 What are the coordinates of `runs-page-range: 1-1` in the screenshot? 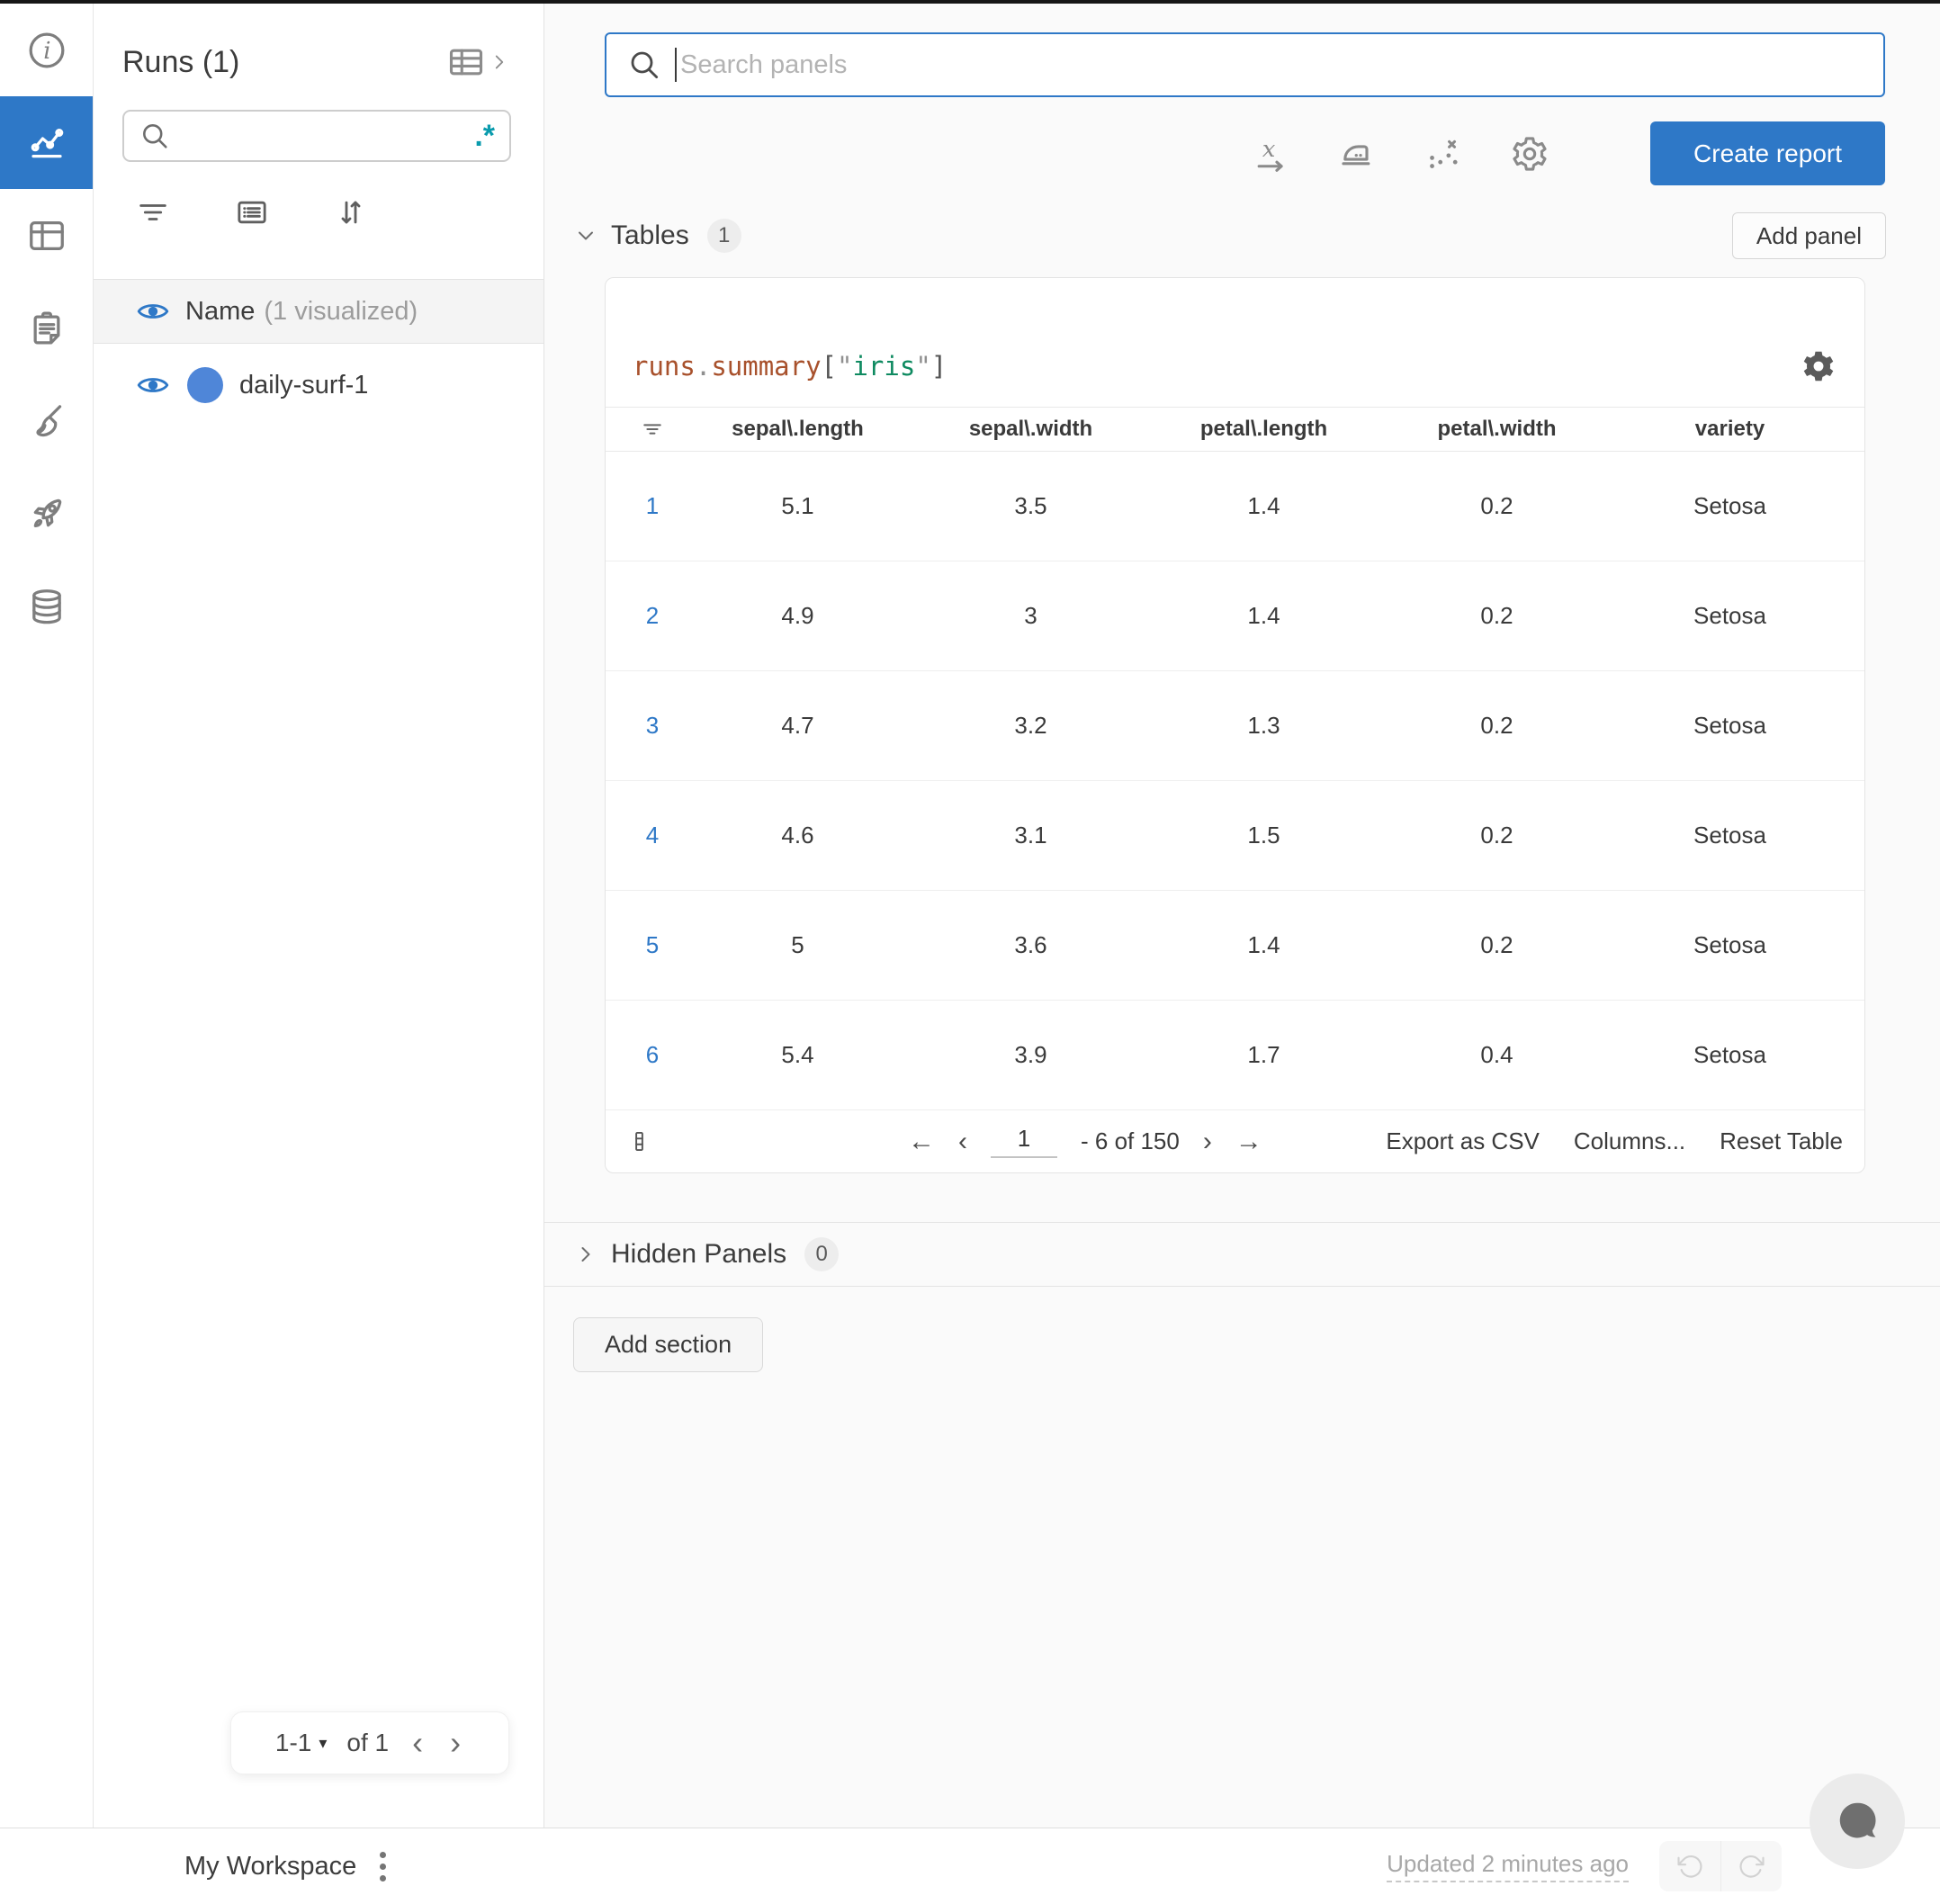 It's located at (293, 1743).